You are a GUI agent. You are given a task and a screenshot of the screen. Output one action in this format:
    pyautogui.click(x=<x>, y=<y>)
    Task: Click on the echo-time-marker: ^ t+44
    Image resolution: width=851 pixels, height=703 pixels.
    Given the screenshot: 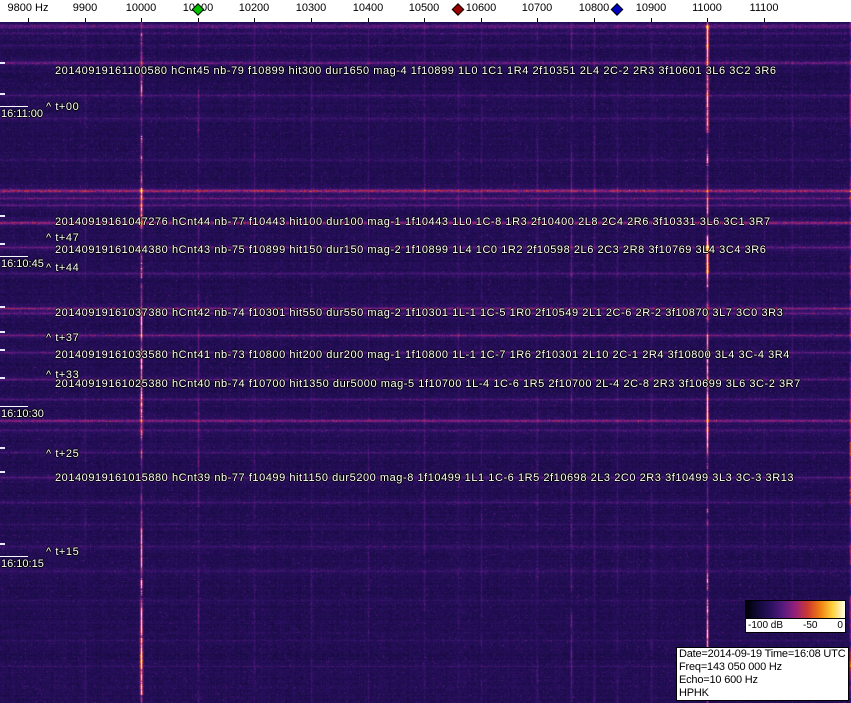 What is the action you would take?
    pyautogui.click(x=63, y=268)
    